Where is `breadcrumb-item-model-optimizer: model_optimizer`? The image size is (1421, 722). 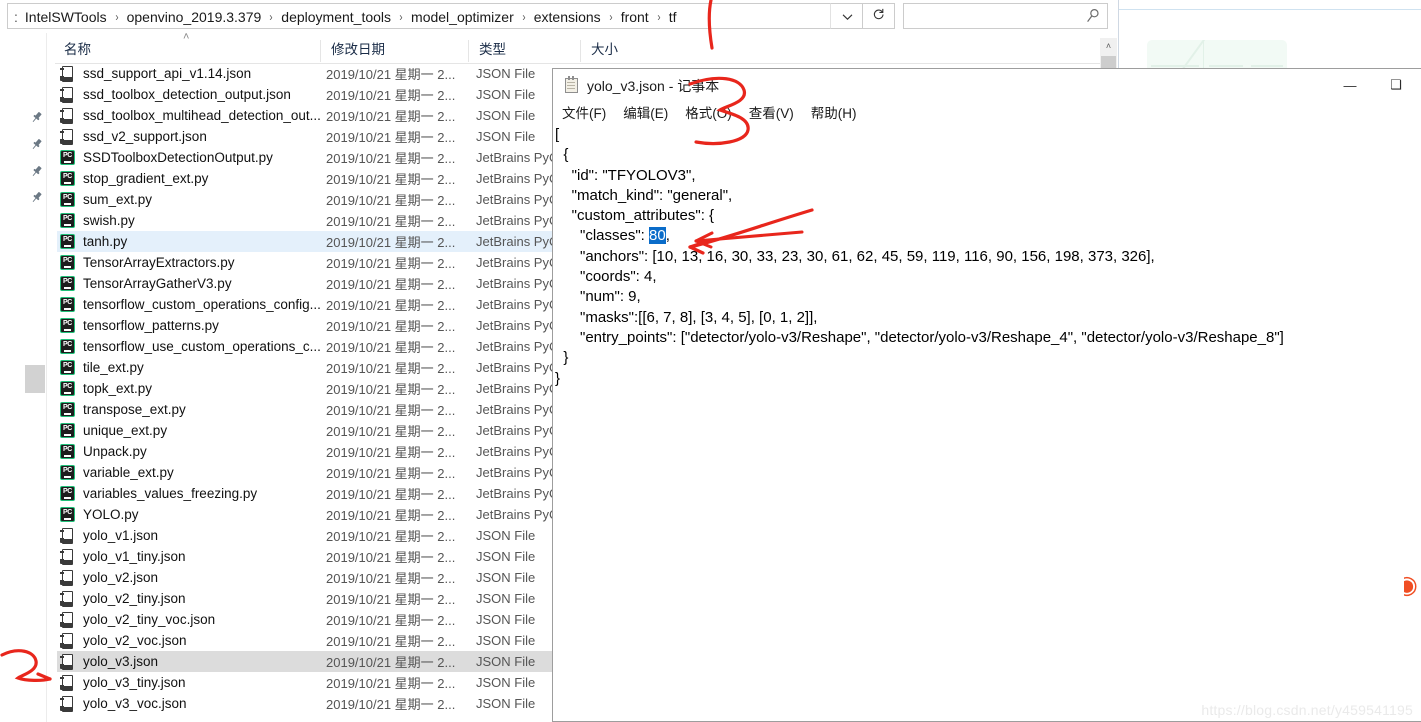 breadcrumb-item-model-optimizer: model_optimizer is located at coordinates (462, 17).